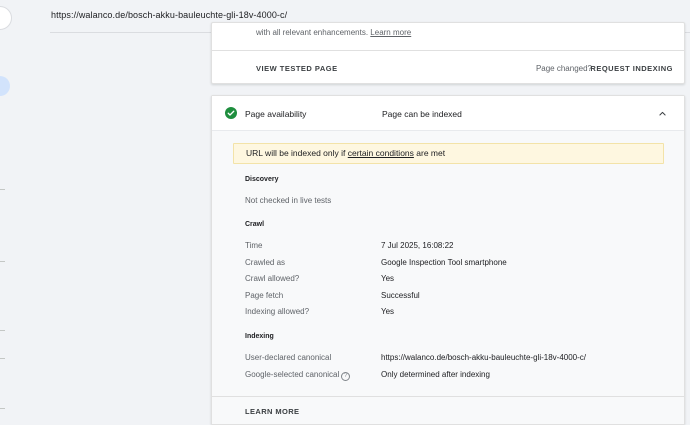 The width and height of the screenshot is (690, 425). What do you see at coordinates (448, 50) in the screenshot?
I see `card-divider` at bounding box center [448, 50].